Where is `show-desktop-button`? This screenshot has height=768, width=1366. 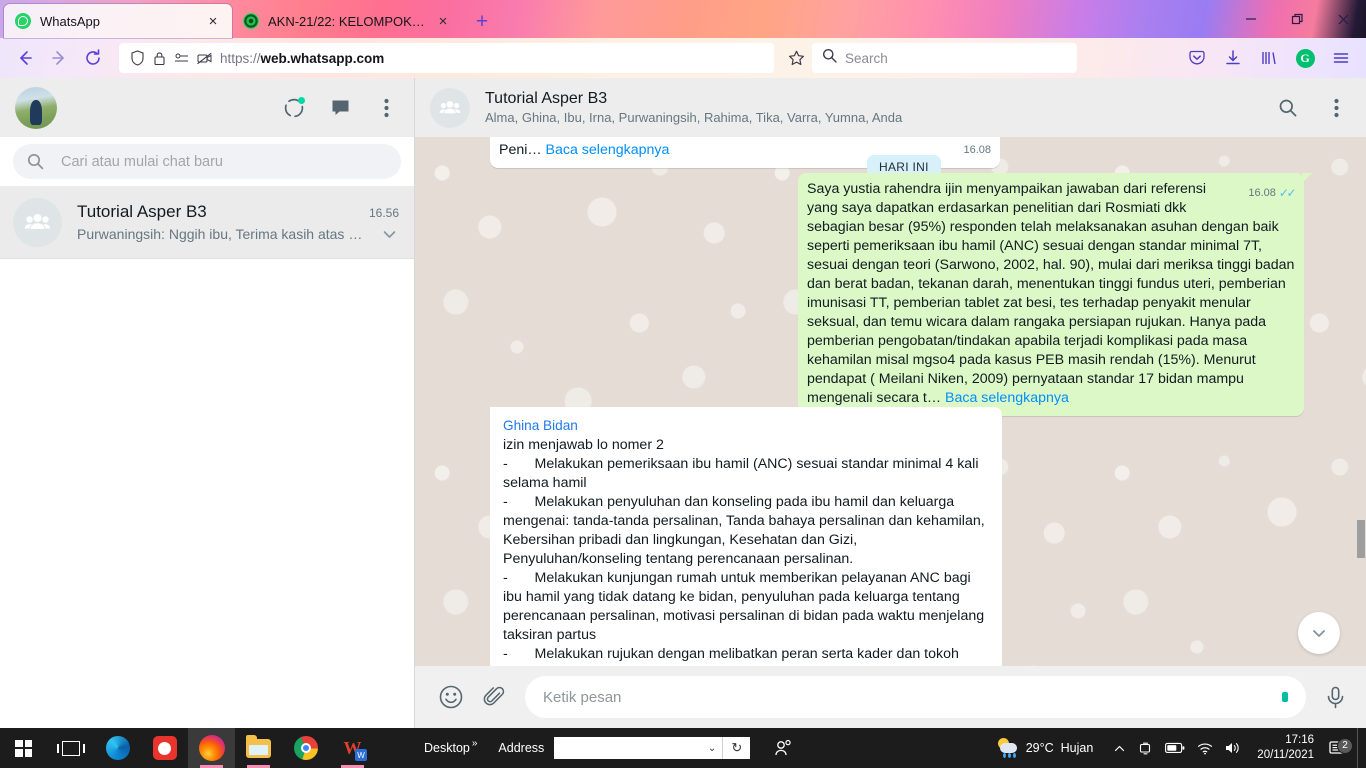
show-desktop-button is located at coordinates (1360, 748).